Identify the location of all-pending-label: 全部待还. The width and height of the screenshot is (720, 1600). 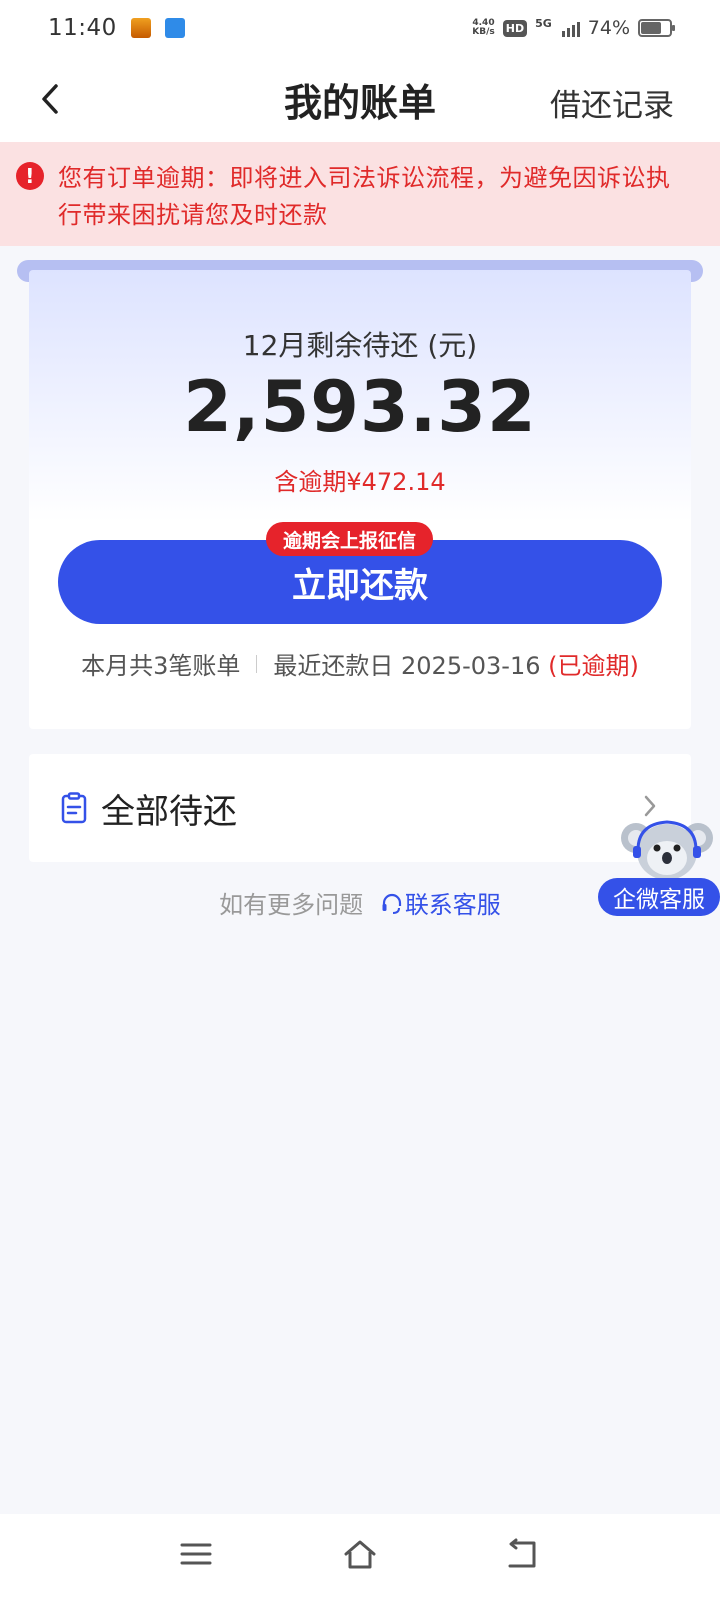
(169, 811).